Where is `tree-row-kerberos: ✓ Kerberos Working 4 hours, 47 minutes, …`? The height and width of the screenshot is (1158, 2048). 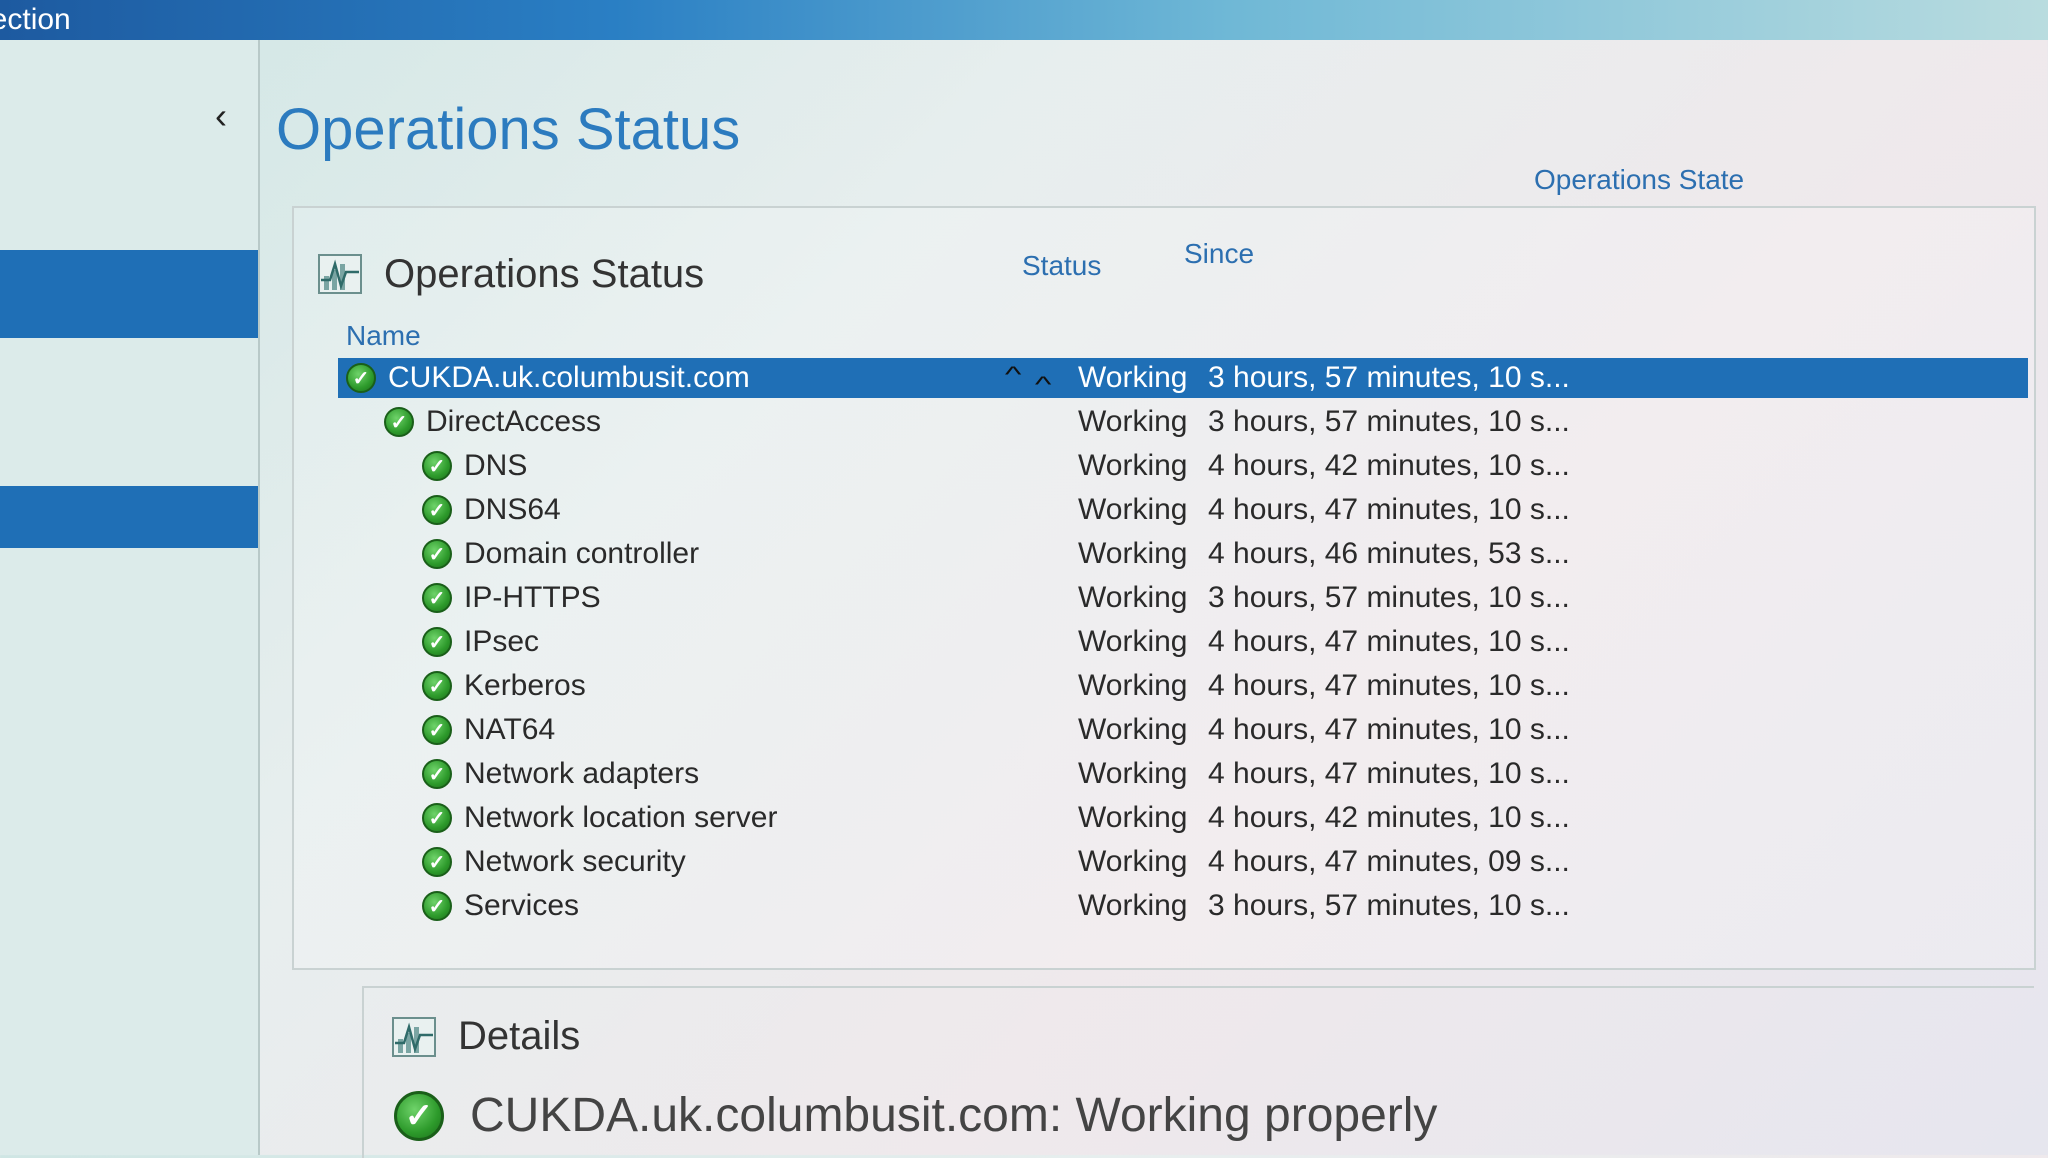 tree-row-kerberos: ✓ Kerberos Working 4 hours, 47 minutes, … is located at coordinates (1183, 686).